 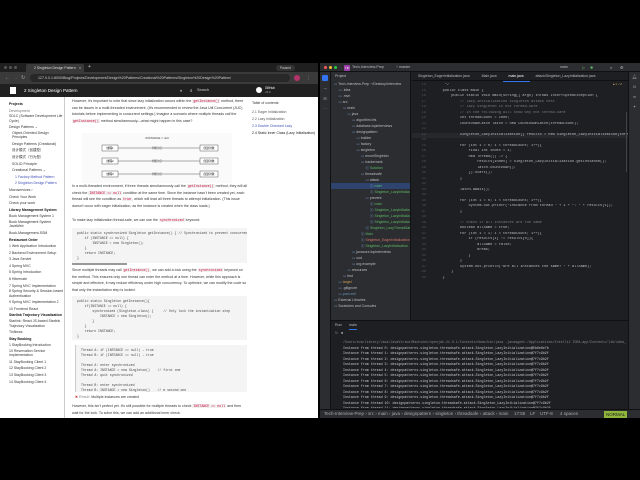 What do you see at coordinates (36, 170) in the screenshot?
I see `sidebar-item: Creational Patterns ⌄` at bounding box center [36, 170].